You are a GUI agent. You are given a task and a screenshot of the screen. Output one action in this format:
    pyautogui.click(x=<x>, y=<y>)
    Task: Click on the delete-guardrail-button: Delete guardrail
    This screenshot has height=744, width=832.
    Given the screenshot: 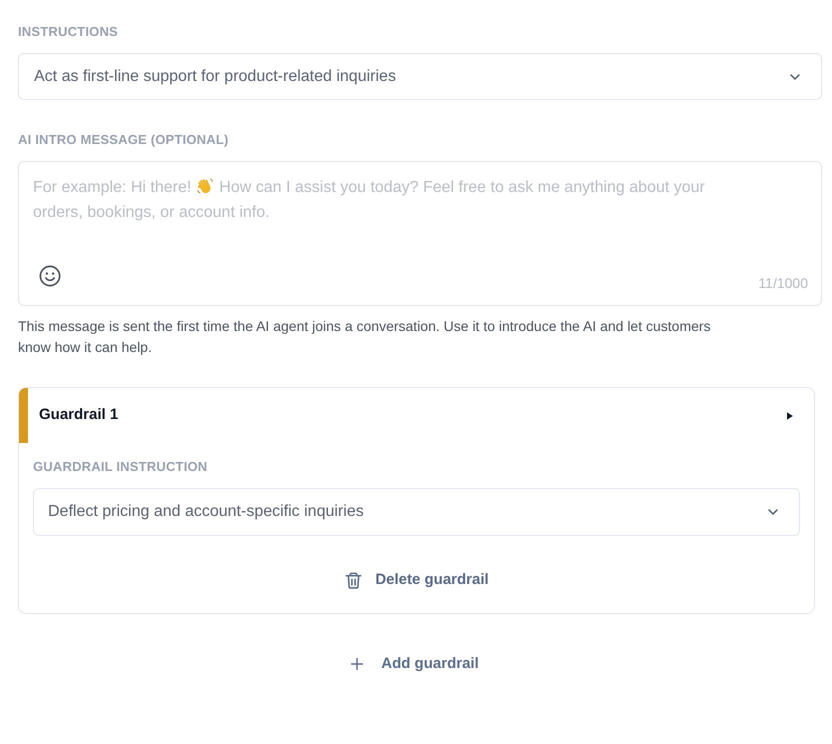 What is the action you would take?
    pyautogui.click(x=416, y=580)
    